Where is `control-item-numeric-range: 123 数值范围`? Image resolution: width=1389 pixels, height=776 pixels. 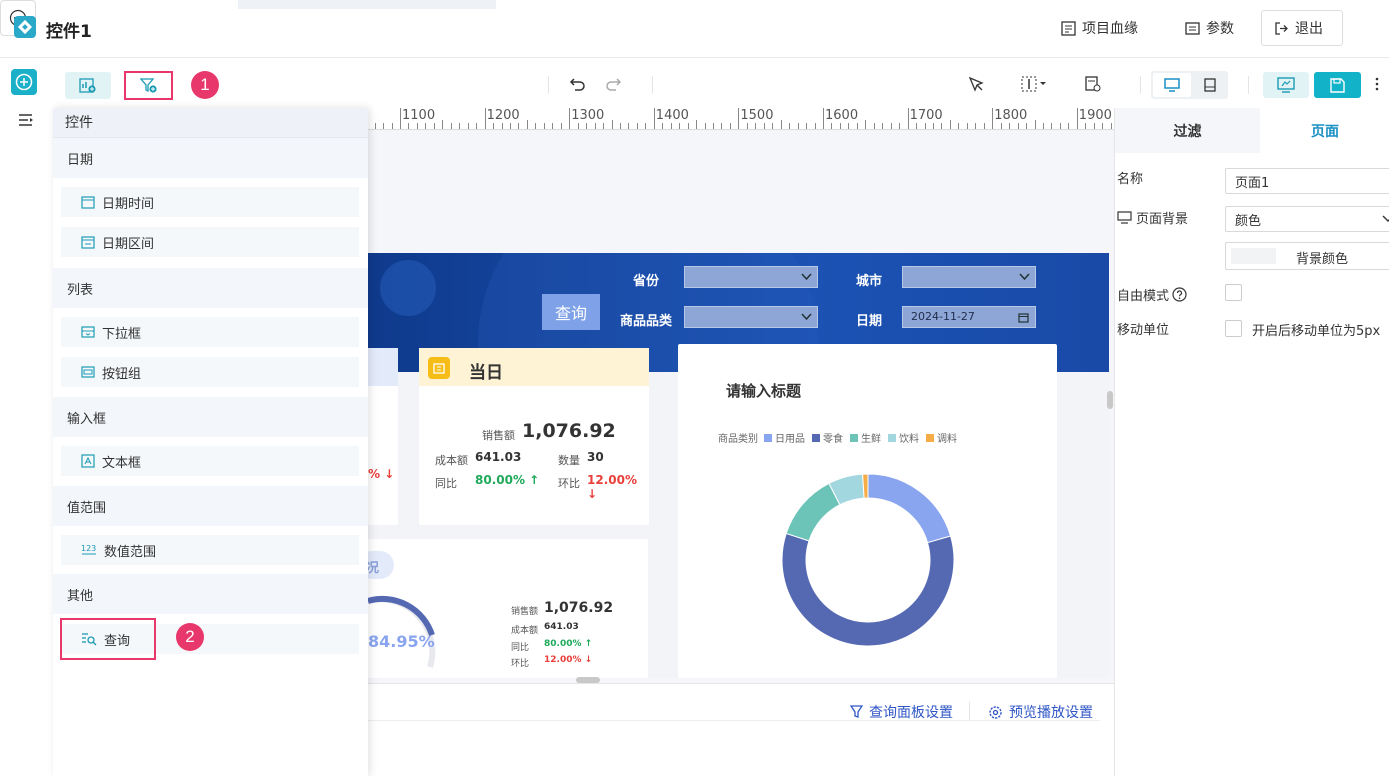 control-item-numeric-range: 123 数值范围 is located at coordinates (210, 550).